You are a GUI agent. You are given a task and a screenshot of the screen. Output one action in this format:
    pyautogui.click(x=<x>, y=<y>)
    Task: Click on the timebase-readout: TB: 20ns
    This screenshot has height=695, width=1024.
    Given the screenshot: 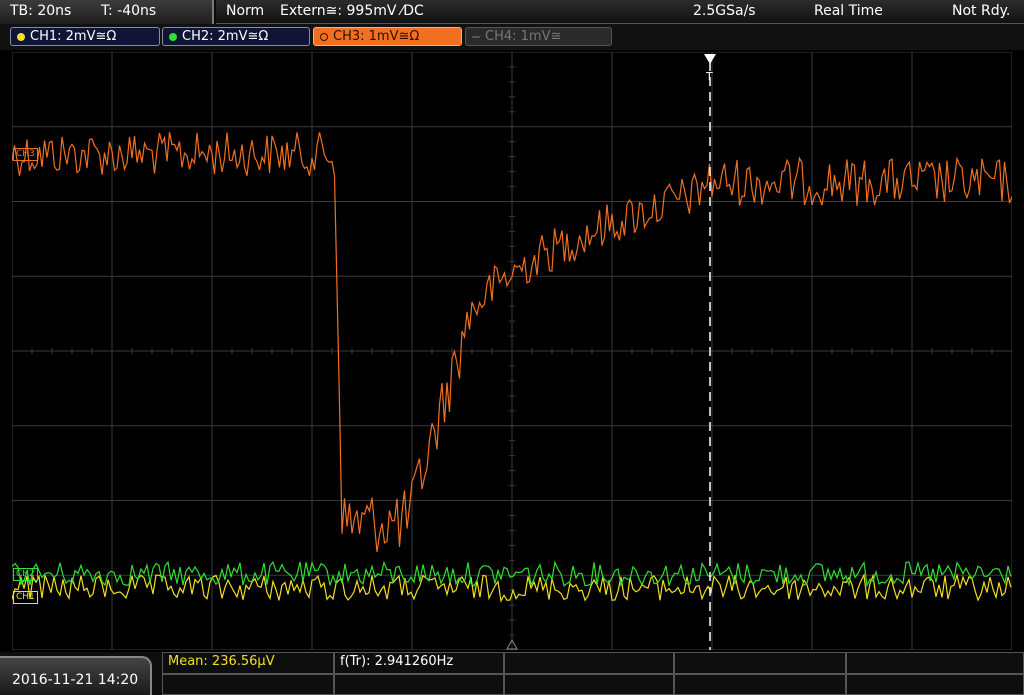 What is the action you would take?
    pyautogui.click(x=40, y=11)
    